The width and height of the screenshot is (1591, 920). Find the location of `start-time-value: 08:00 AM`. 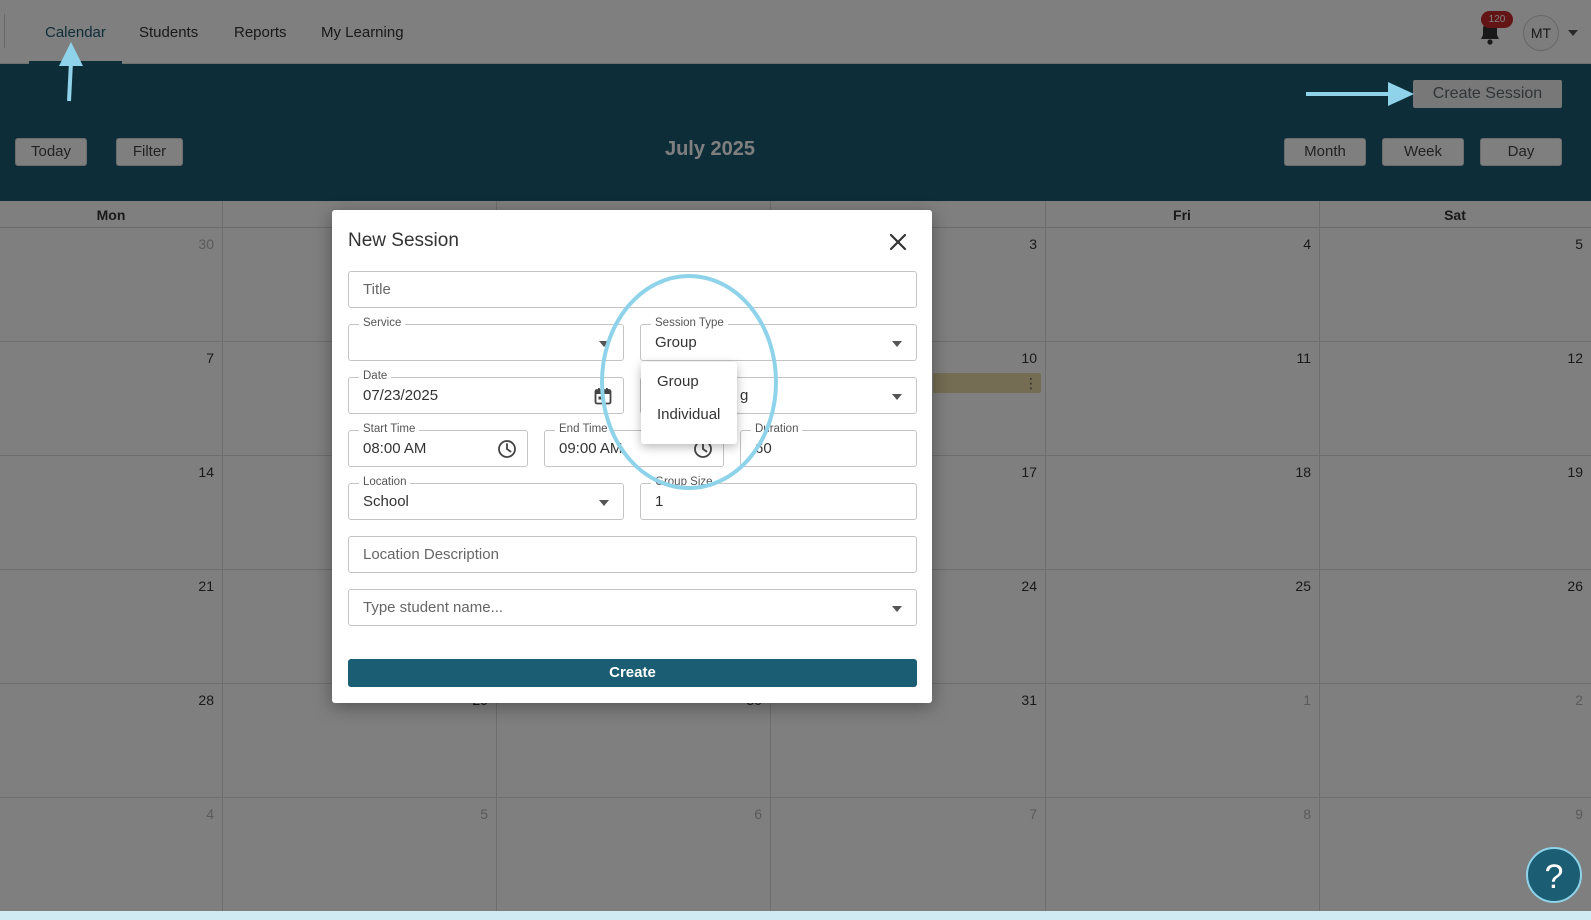

start-time-value: 08:00 AM is located at coordinates (395, 448).